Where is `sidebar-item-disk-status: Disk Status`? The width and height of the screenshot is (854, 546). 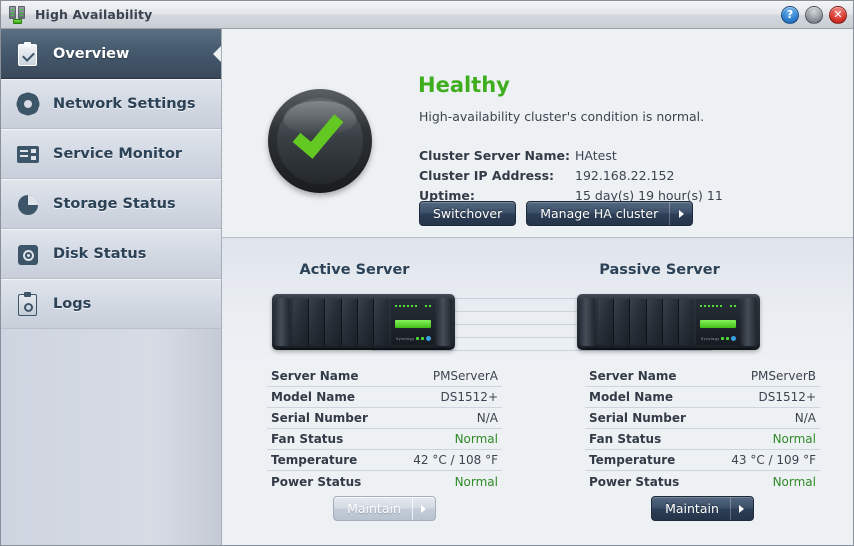
sidebar-item-disk-status: Disk Status is located at coordinates (111, 254).